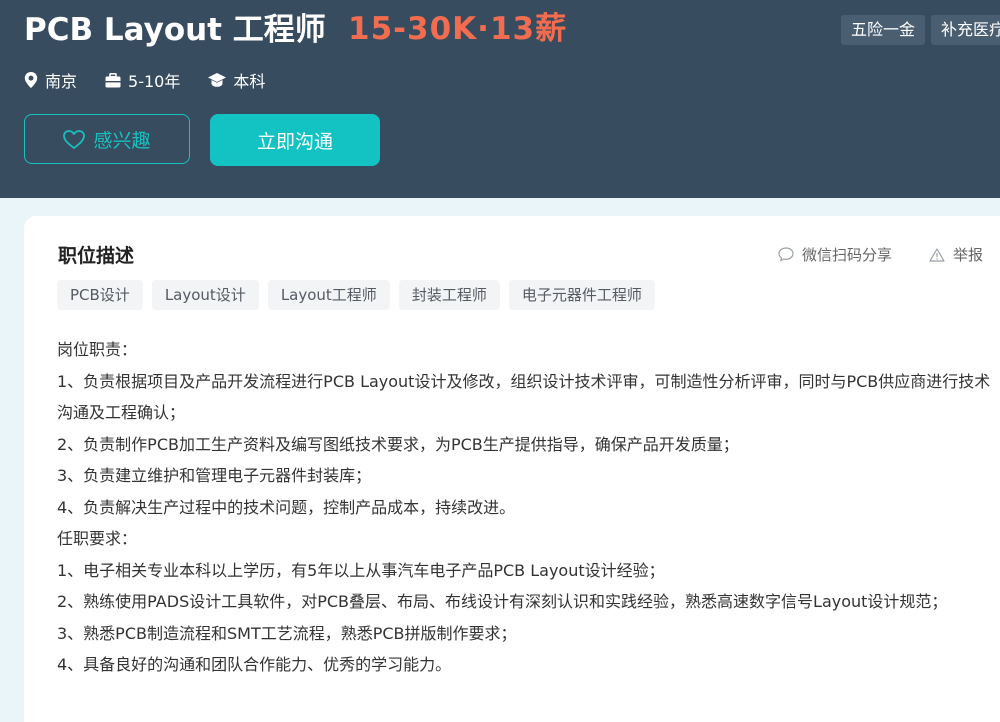 The width and height of the screenshot is (1000, 722). Describe the element at coordinates (458, 29) in the screenshot. I see `salary: 15-30K·13薪` at that location.